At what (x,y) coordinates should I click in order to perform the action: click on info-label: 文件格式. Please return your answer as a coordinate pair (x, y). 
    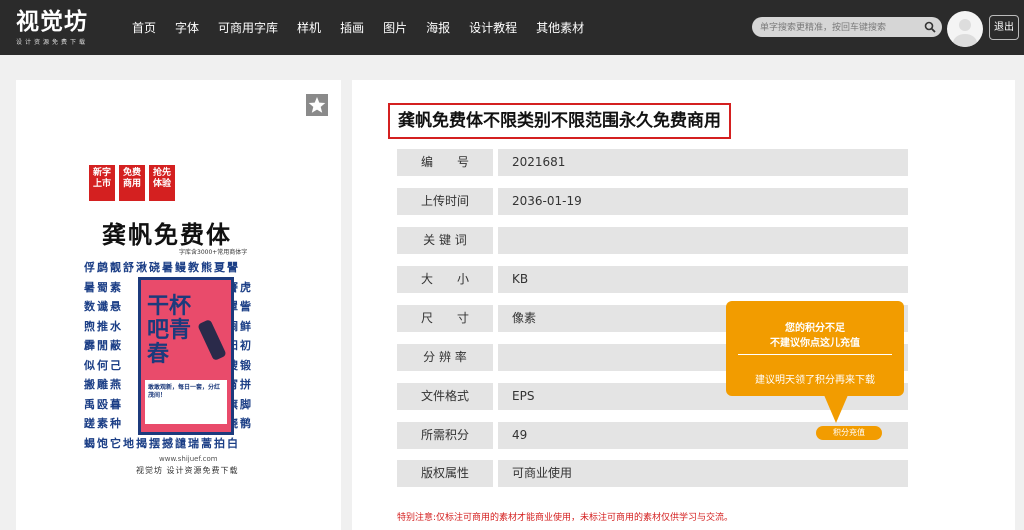
    Looking at the image, I should click on (445, 396).